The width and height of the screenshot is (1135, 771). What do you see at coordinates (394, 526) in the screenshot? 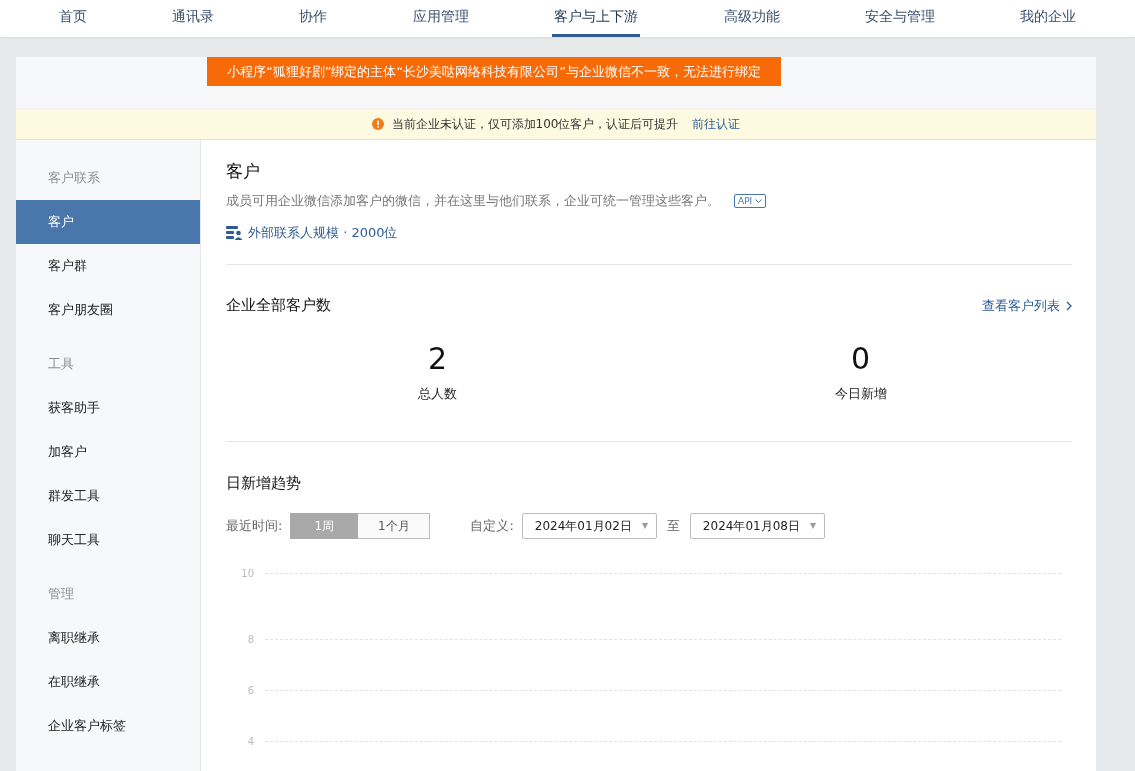
I see `range-tab: 1个月` at bounding box center [394, 526].